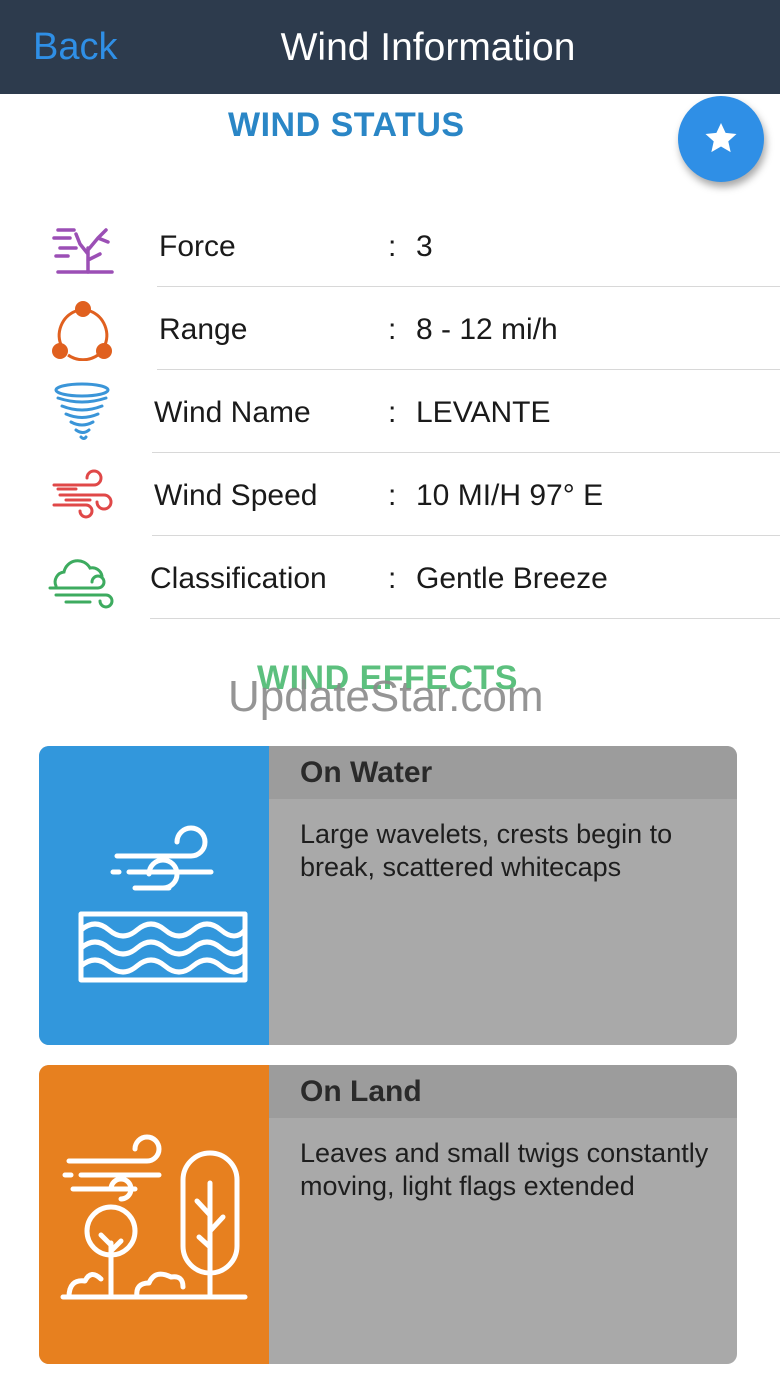 This screenshot has height=1387, width=780. What do you see at coordinates (197, 246) in the screenshot?
I see `force-label: Force` at bounding box center [197, 246].